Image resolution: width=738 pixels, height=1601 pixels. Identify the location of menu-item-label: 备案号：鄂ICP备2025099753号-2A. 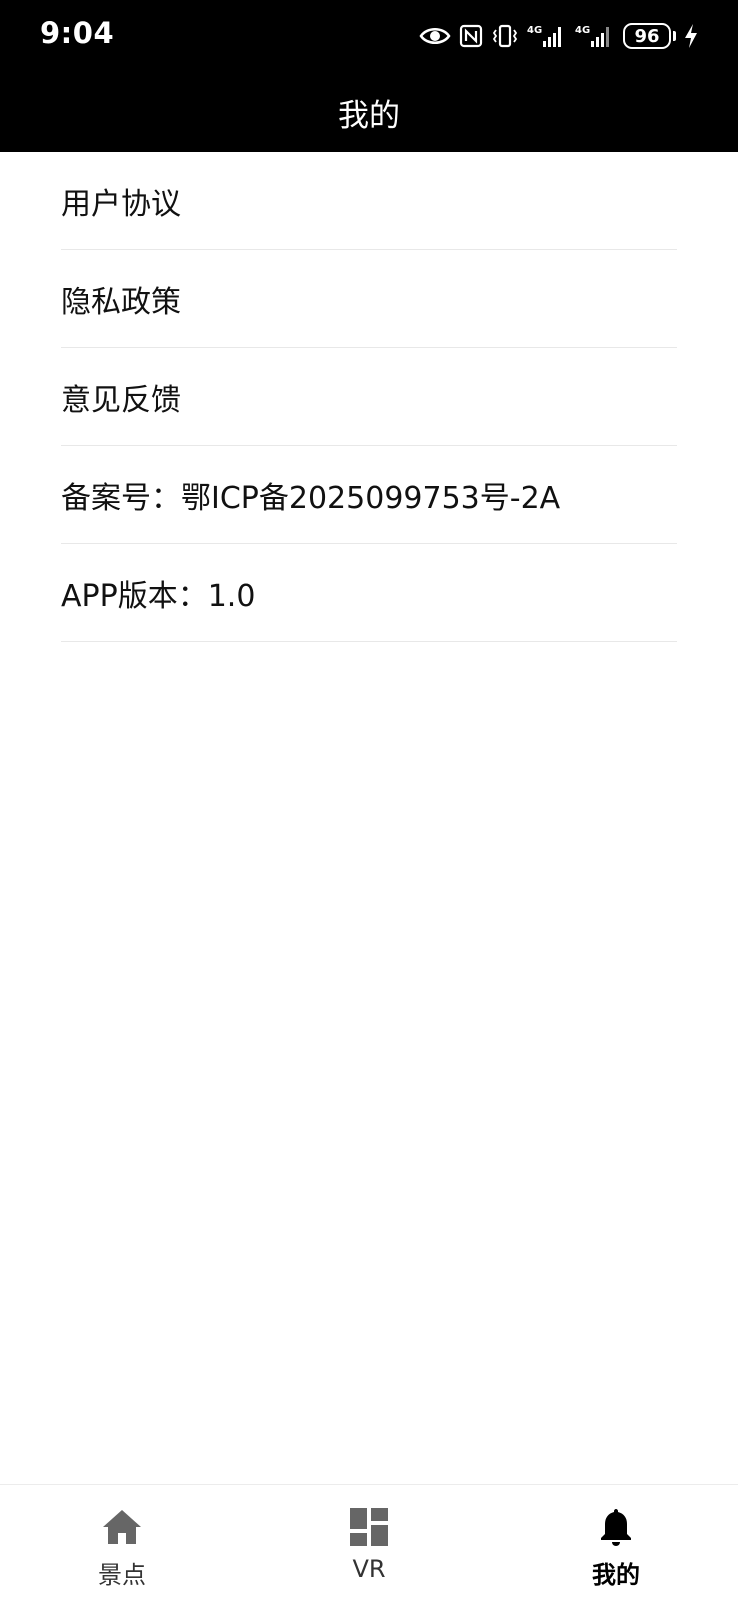
(311, 498).